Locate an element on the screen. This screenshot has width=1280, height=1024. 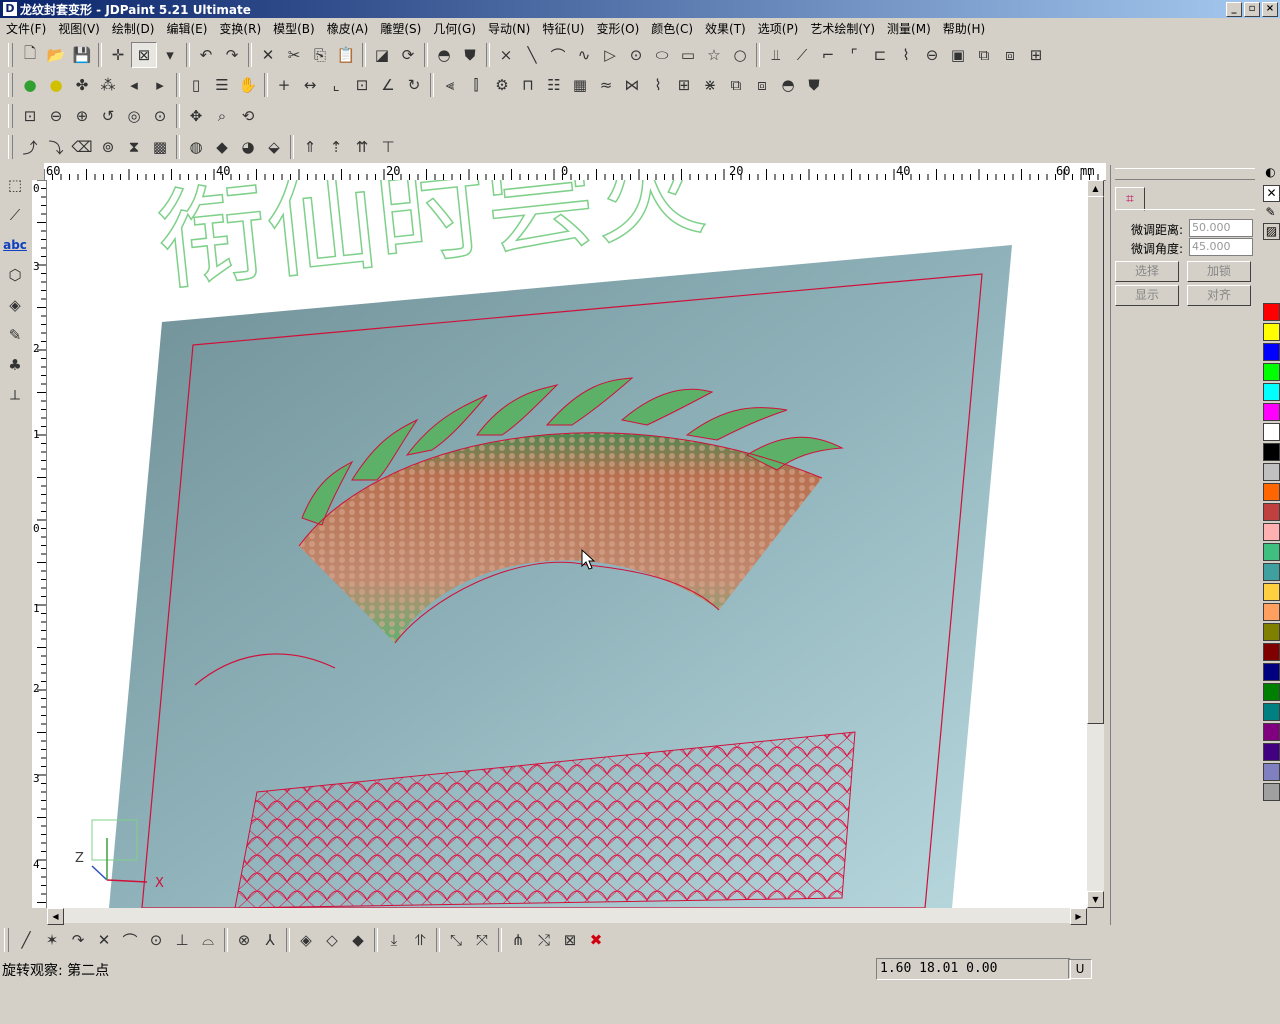
flip-icon: ⤓ is located at coordinates (394, 940).